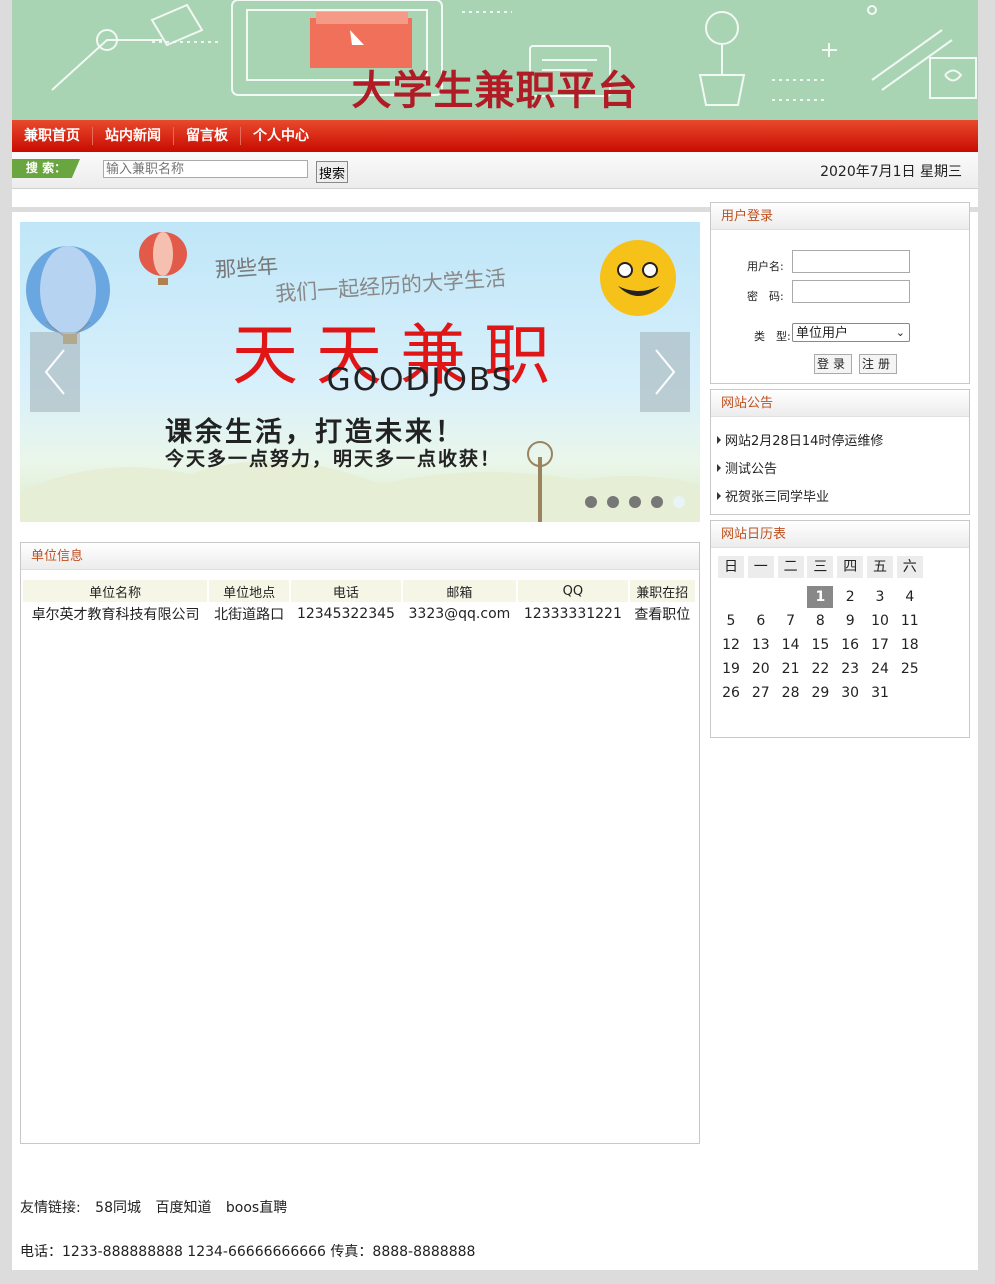  Describe the element at coordinates (345, 614) in the screenshot. I see `company-phone: 12345322345` at that location.